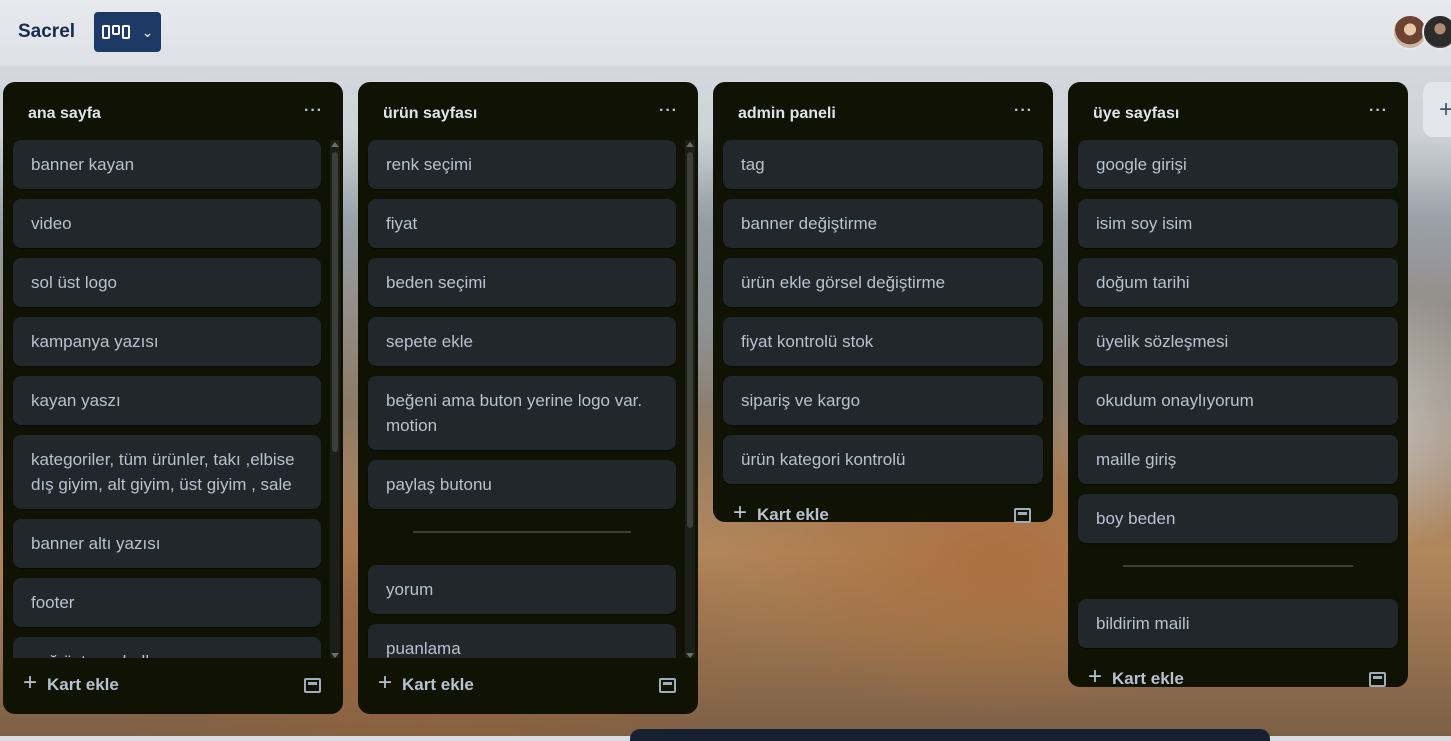  What do you see at coordinates (522, 282) in the screenshot?
I see `list-item: beden seçimi` at bounding box center [522, 282].